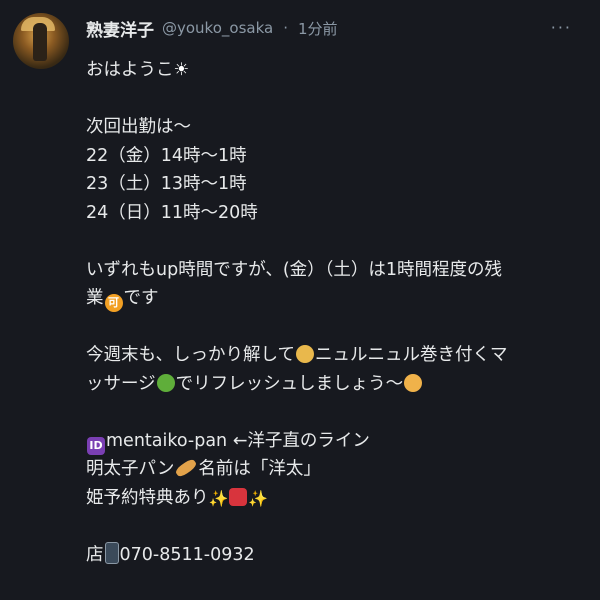  I want to click on more-options-icon: ···, so click(561, 27).